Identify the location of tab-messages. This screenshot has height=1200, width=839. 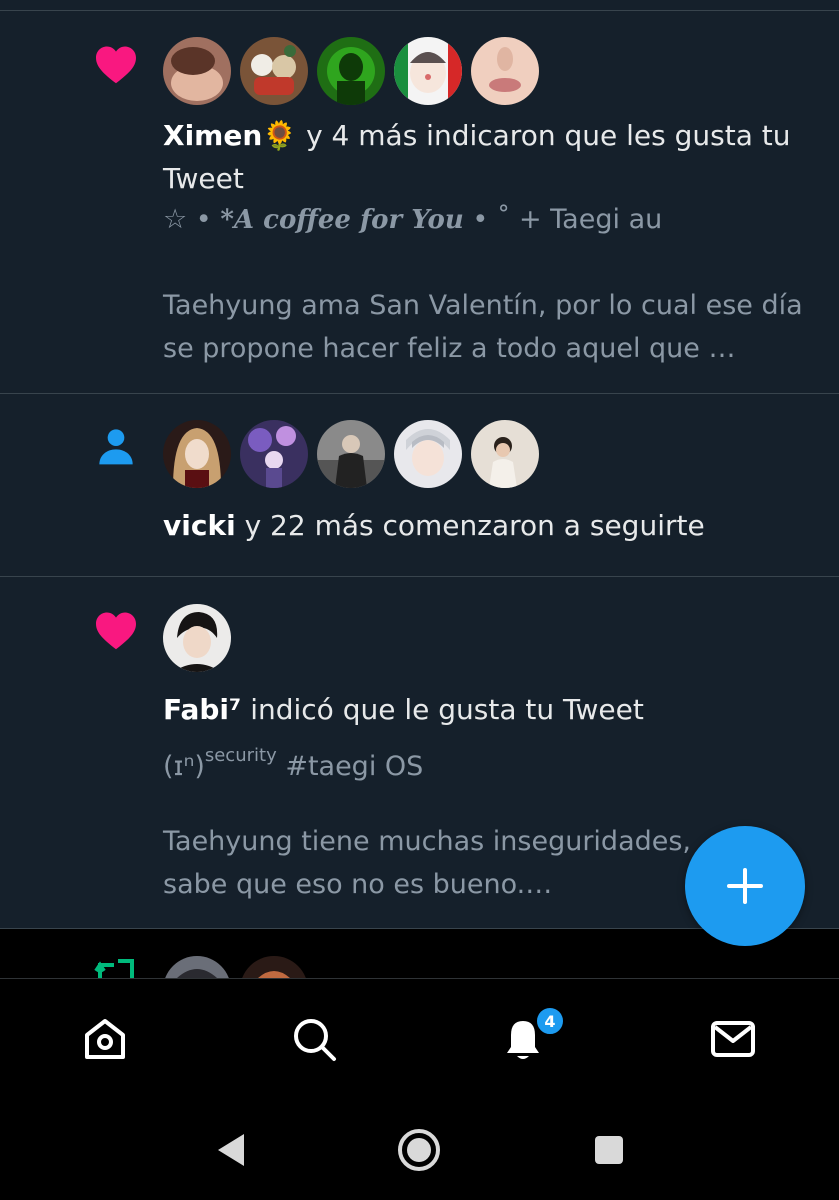
(733, 1039).